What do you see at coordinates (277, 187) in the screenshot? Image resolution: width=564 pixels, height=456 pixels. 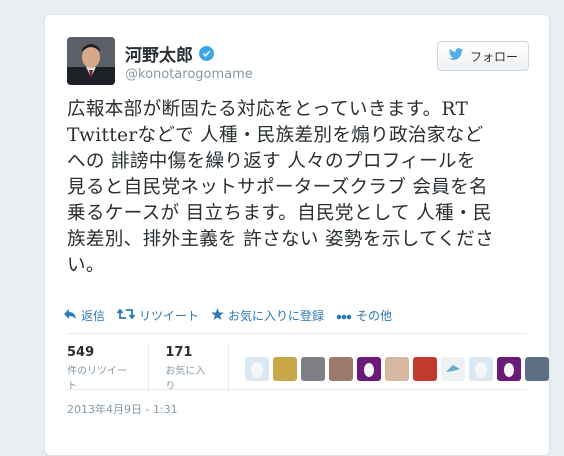 I see `tweet-line: 見ると自民党ネットサポーターズクラブ 会員を名` at bounding box center [277, 187].